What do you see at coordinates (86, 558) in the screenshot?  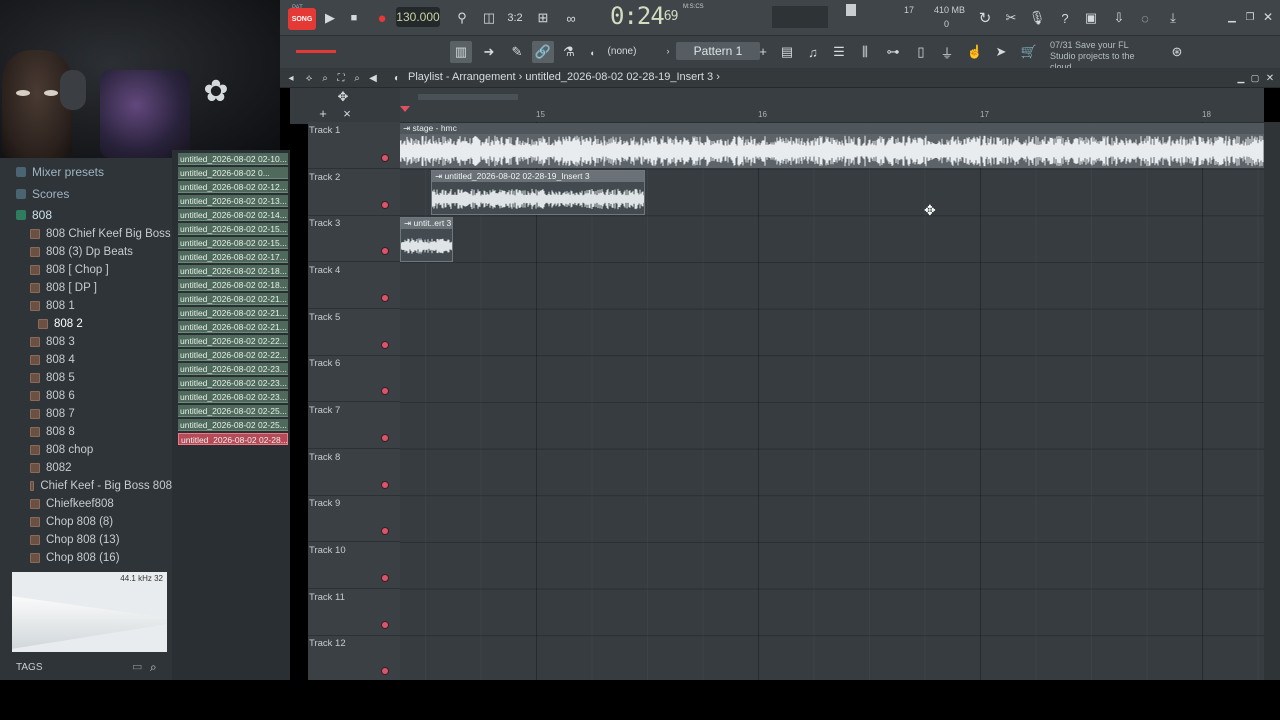 I see `browser-item: Chop 808 (16)` at bounding box center [86, 558].